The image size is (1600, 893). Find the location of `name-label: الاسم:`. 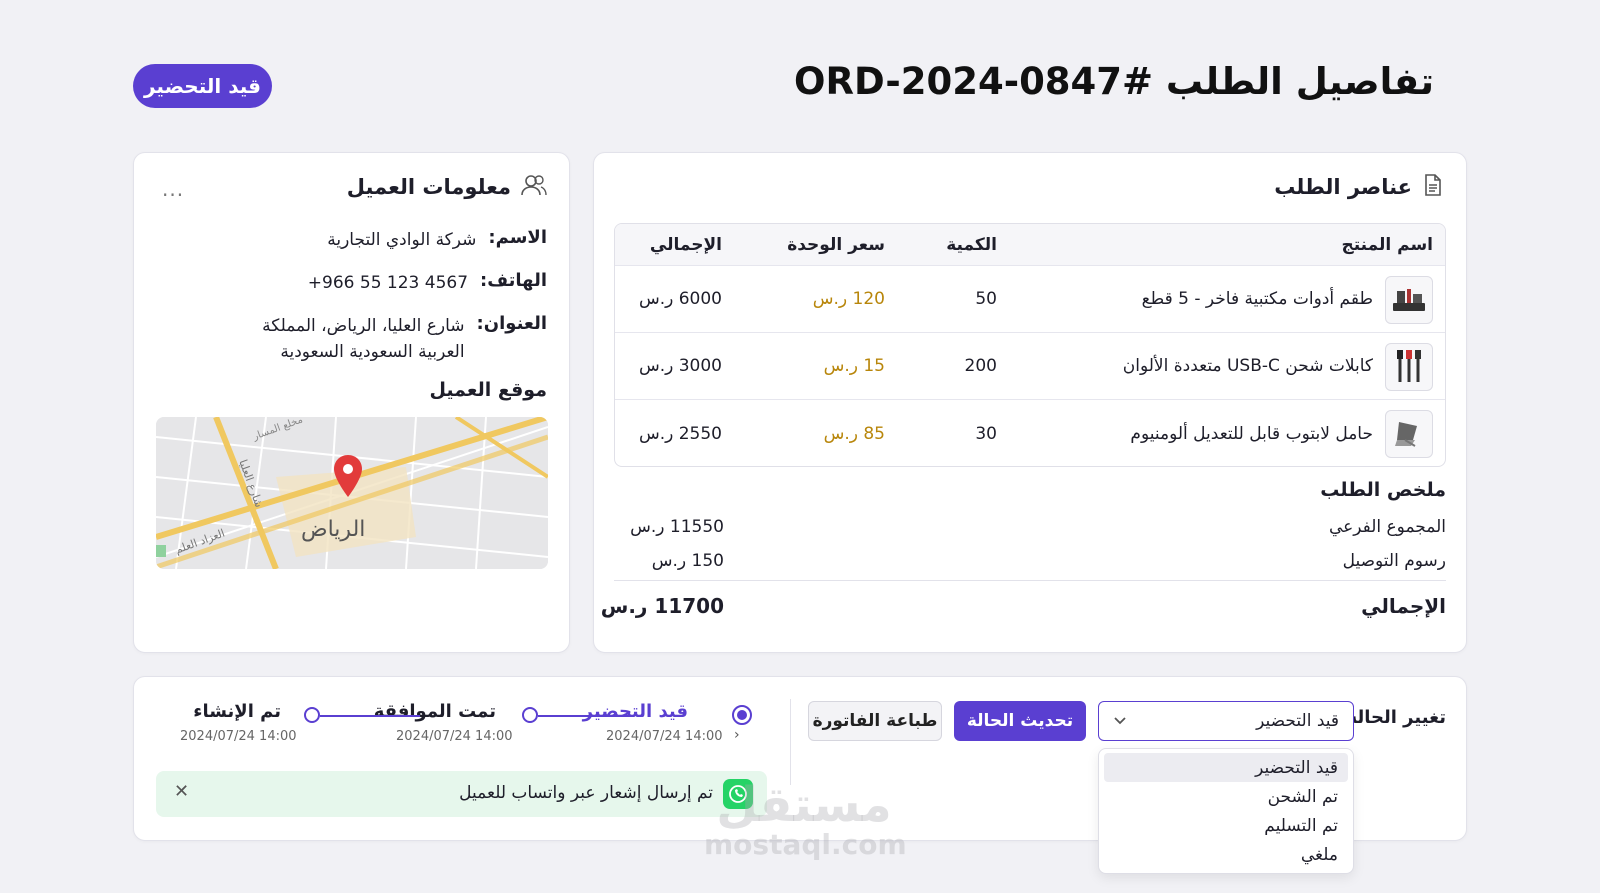

name-label: الاسم: is located at coordinates (517, 237).